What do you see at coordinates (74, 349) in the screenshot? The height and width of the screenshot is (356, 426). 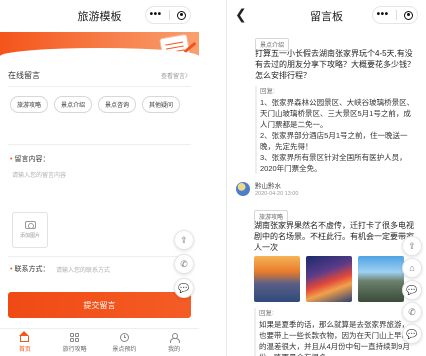 I see `tab-label: 旅行攻略` at bounding box center [74, 349].